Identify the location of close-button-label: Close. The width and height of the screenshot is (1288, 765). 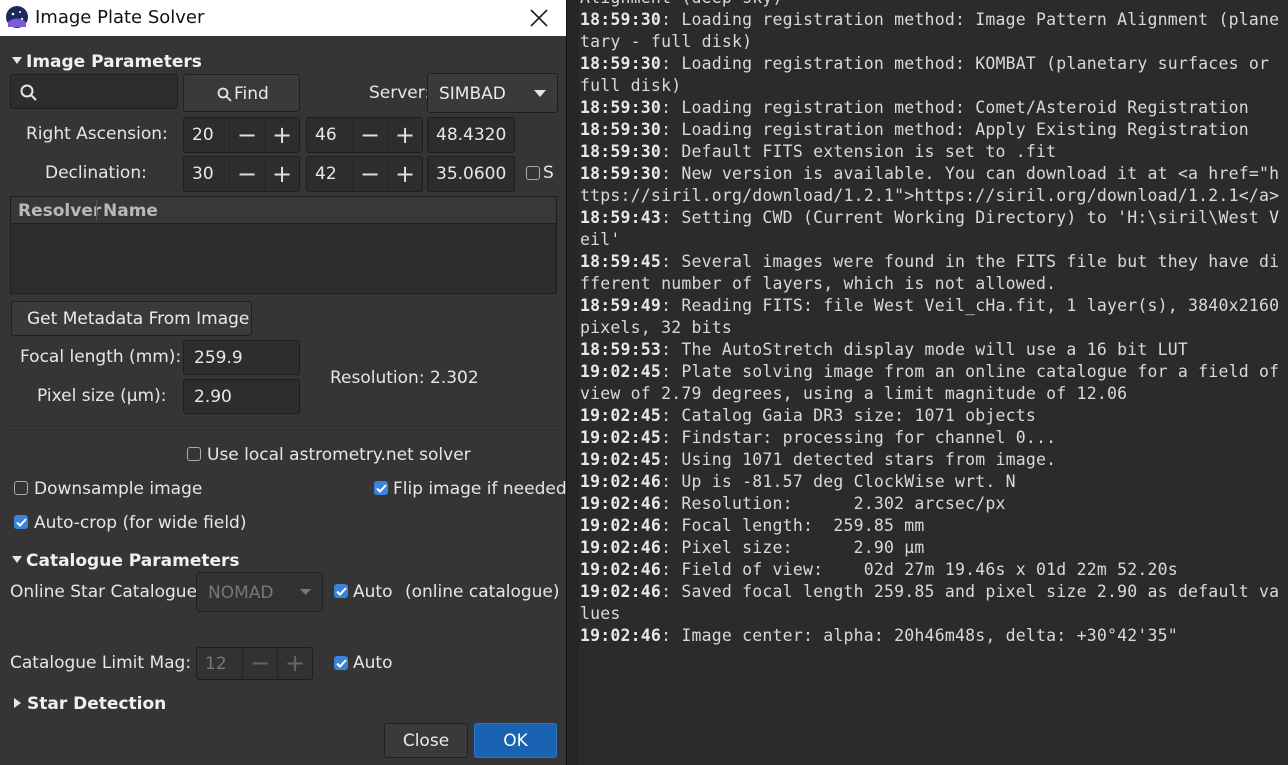
(426, 741).